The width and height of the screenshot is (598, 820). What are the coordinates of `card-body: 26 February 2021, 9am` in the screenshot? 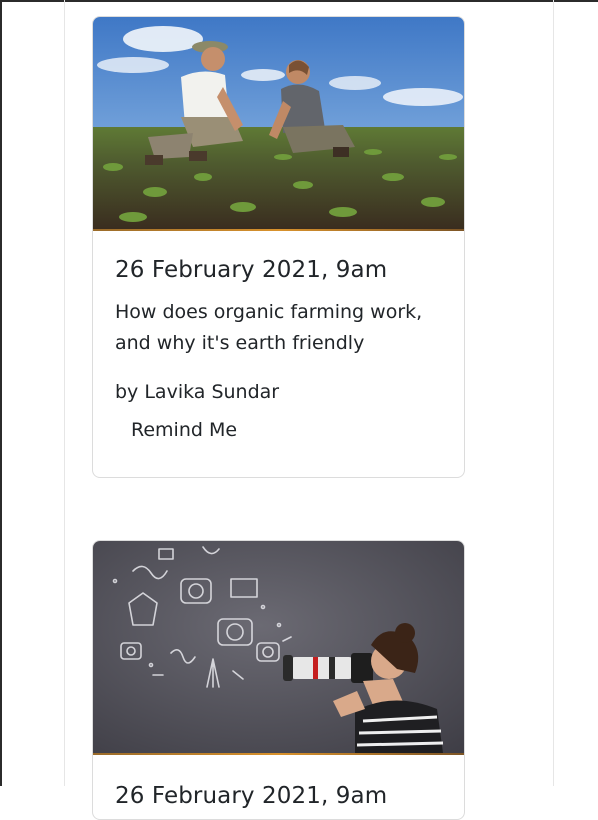 It's located at (278, 783).